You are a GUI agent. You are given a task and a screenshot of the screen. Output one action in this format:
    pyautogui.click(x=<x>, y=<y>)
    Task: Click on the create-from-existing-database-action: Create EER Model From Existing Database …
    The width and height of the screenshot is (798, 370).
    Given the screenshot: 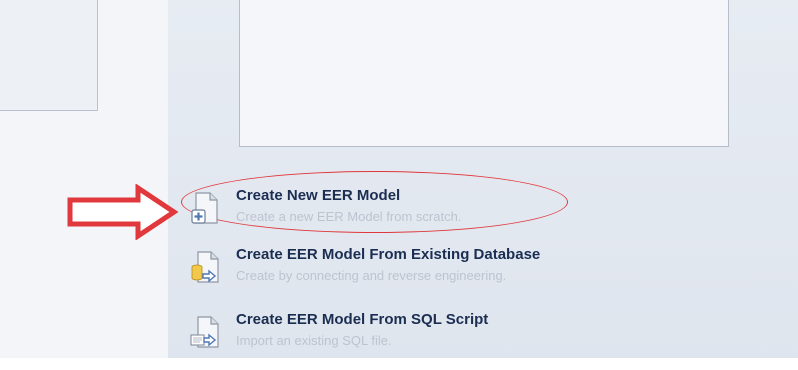 What is the action you would take?
    pyautogui.click(x=470, y=269)
    